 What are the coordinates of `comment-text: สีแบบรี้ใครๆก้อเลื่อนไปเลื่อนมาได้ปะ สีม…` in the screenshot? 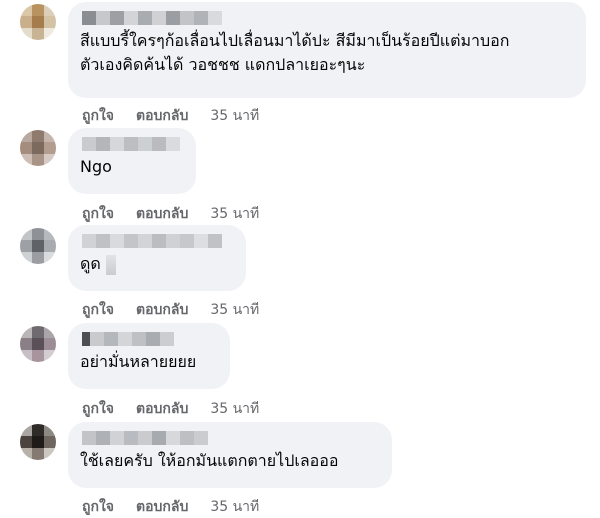 It's located at (295, 52).